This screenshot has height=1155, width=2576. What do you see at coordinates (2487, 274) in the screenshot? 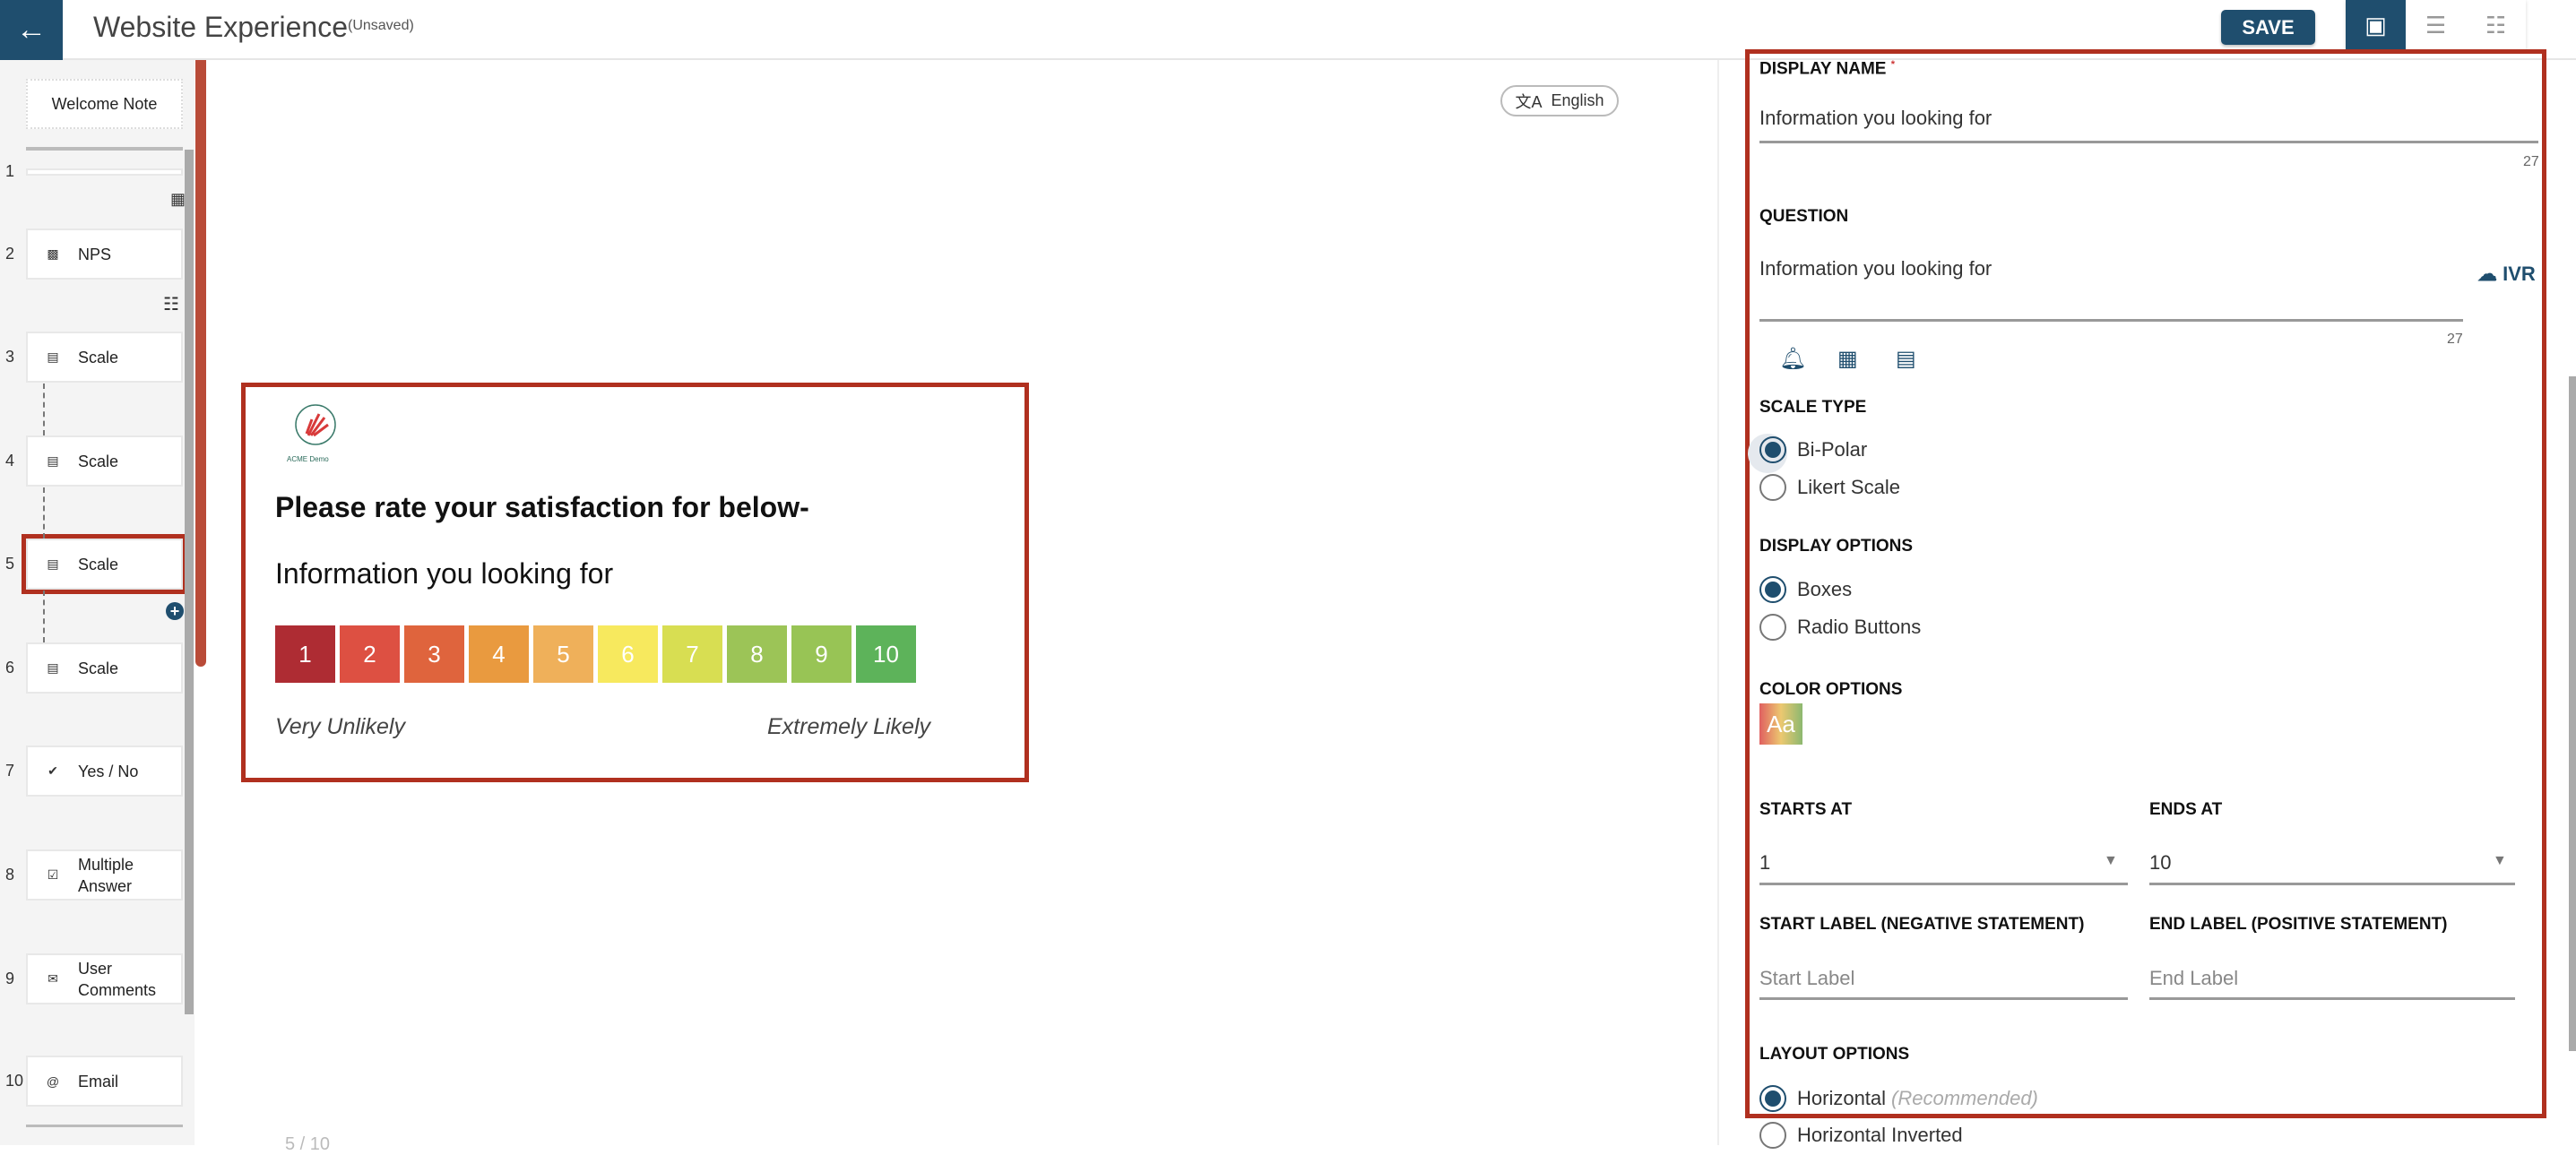
I see `cloud-upload-icon: ☁` at bounding box center [2487, 274].